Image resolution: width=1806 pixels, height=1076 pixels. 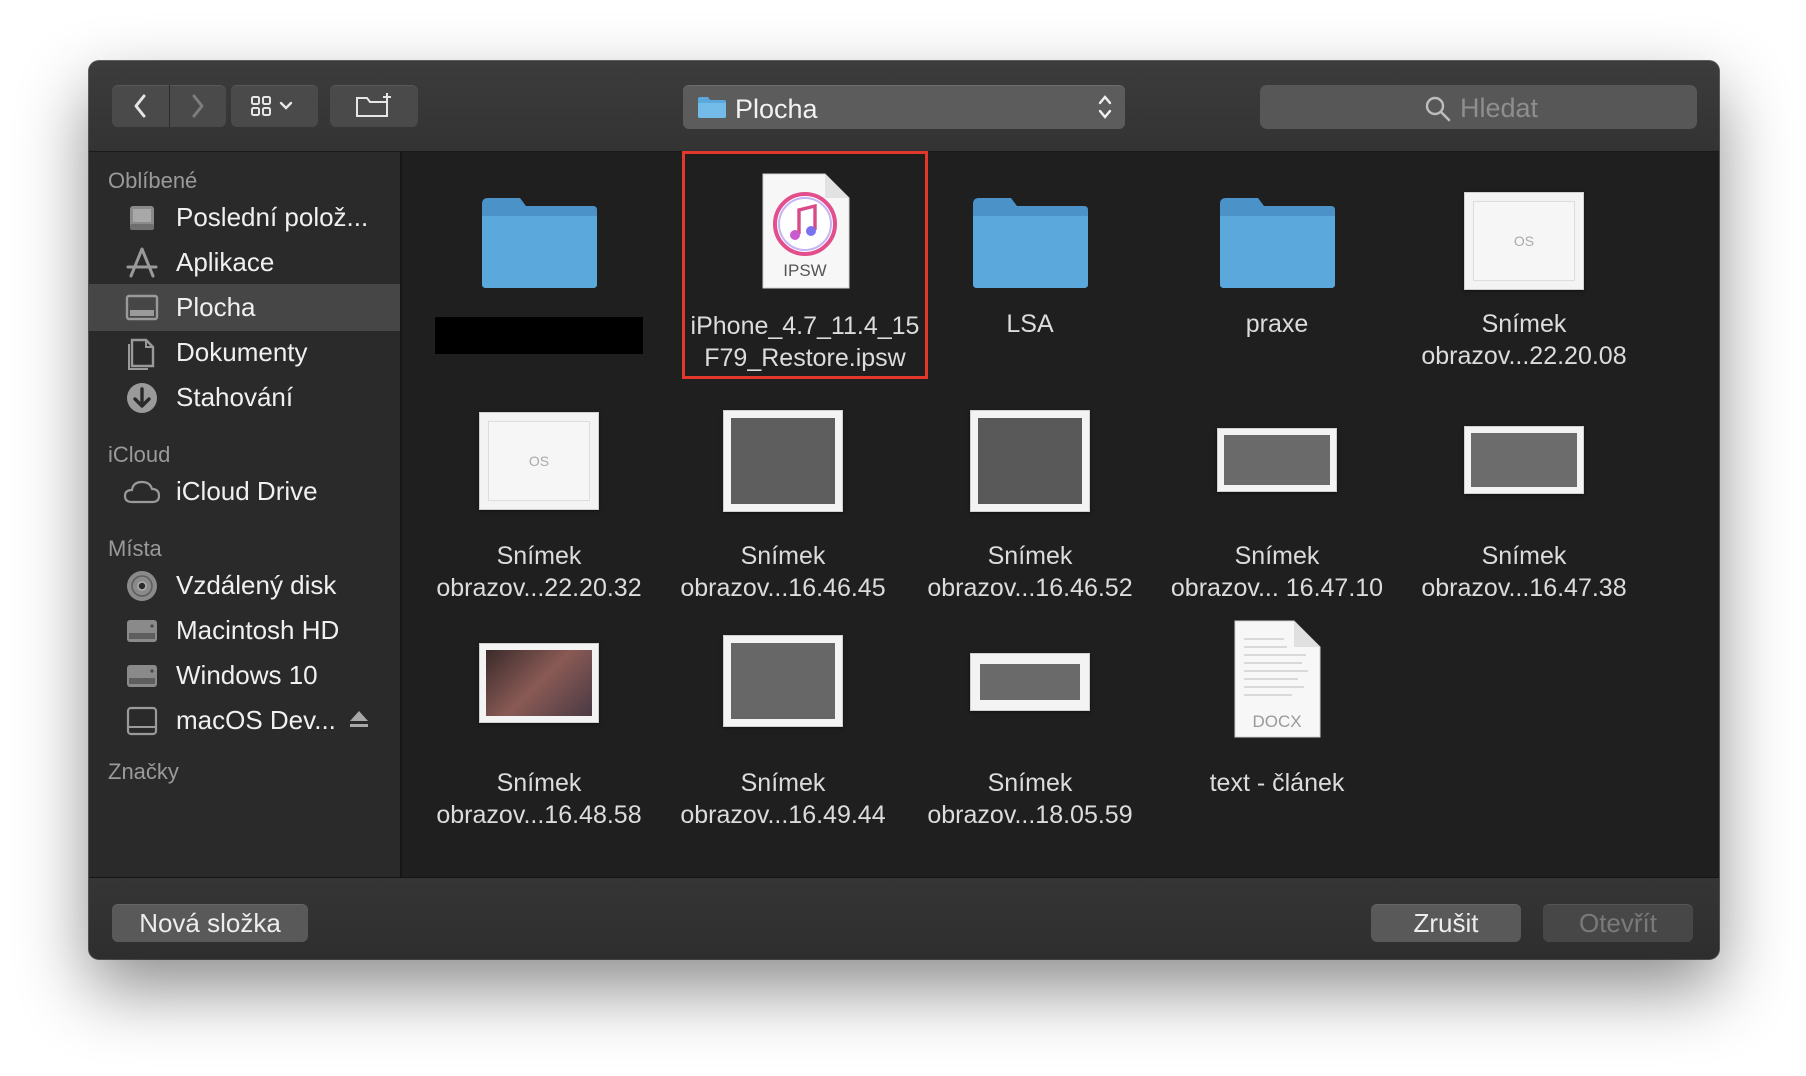 I want to click on sidebar-item-macintosh-hd: Macintosh HD, so click(x=244, y=630).